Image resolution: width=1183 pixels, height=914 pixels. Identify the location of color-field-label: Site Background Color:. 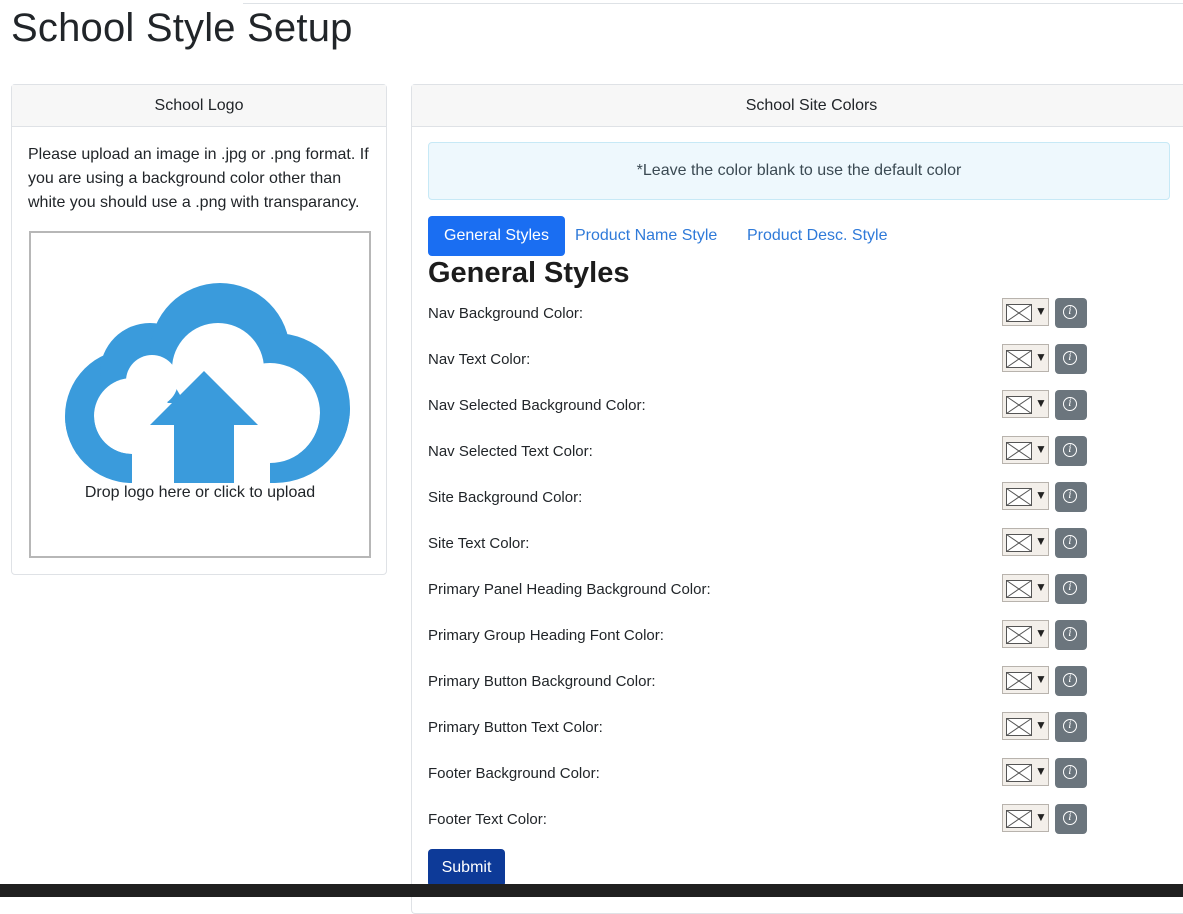
(505, 497).